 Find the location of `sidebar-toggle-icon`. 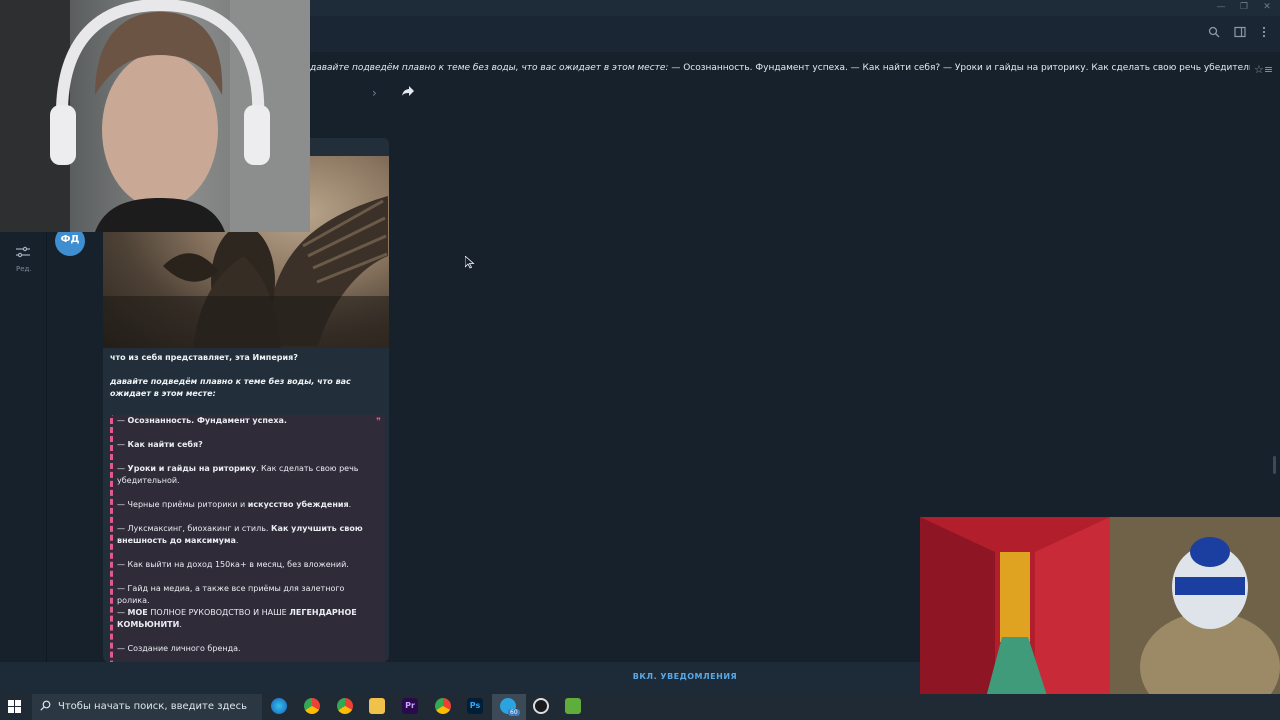

sidebar-toggle-icon is located at coordinates (1240, 34).